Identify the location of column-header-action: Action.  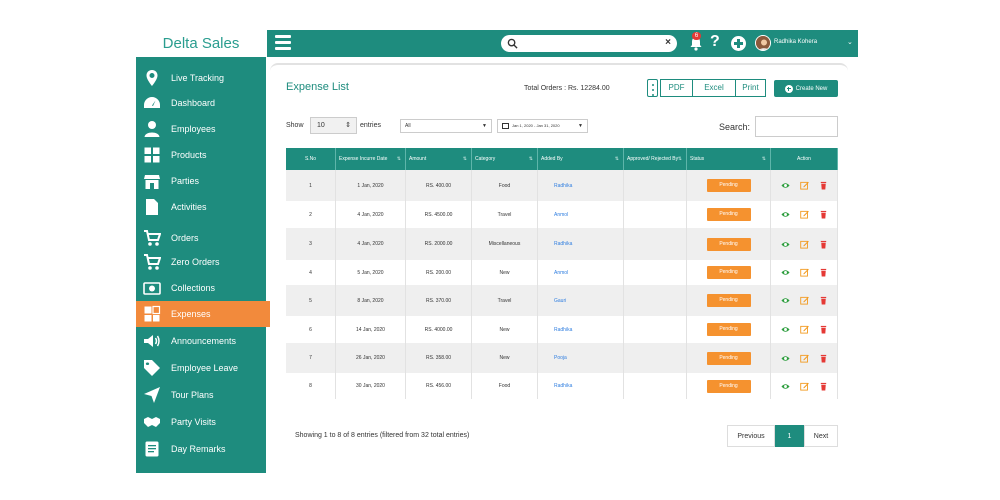
(804, 159).